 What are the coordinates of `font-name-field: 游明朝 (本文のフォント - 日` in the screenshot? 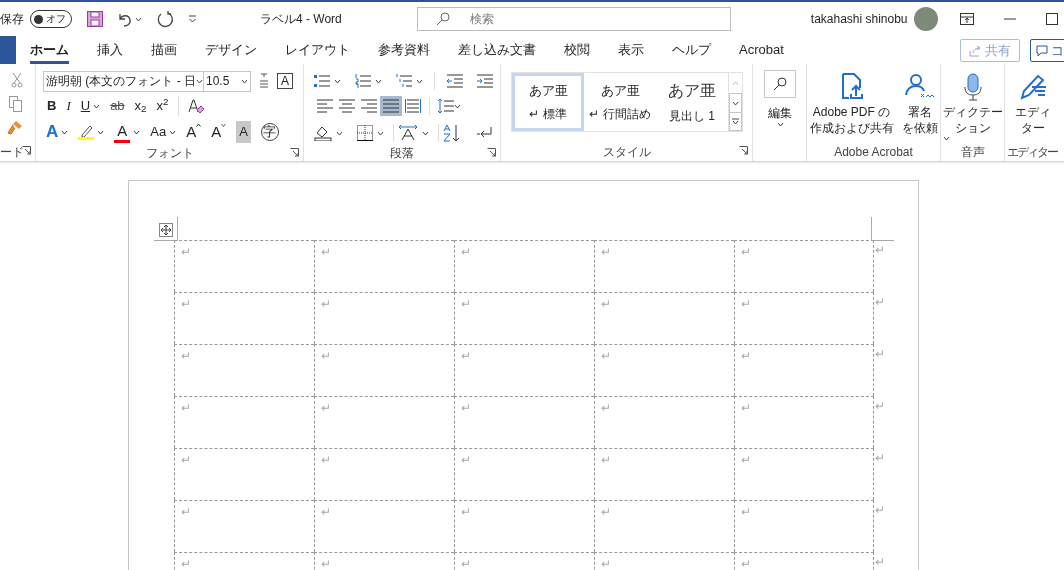 It's located at (123, 81).